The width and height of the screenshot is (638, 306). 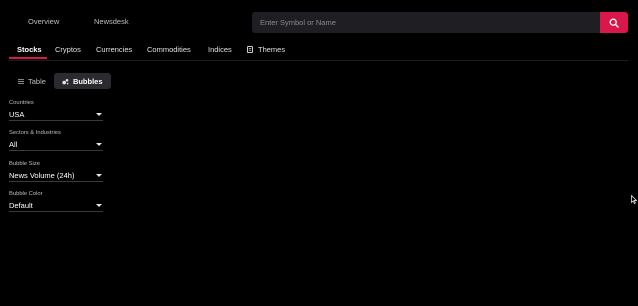 I want to click on search-icon, so click(x=614, y=23).